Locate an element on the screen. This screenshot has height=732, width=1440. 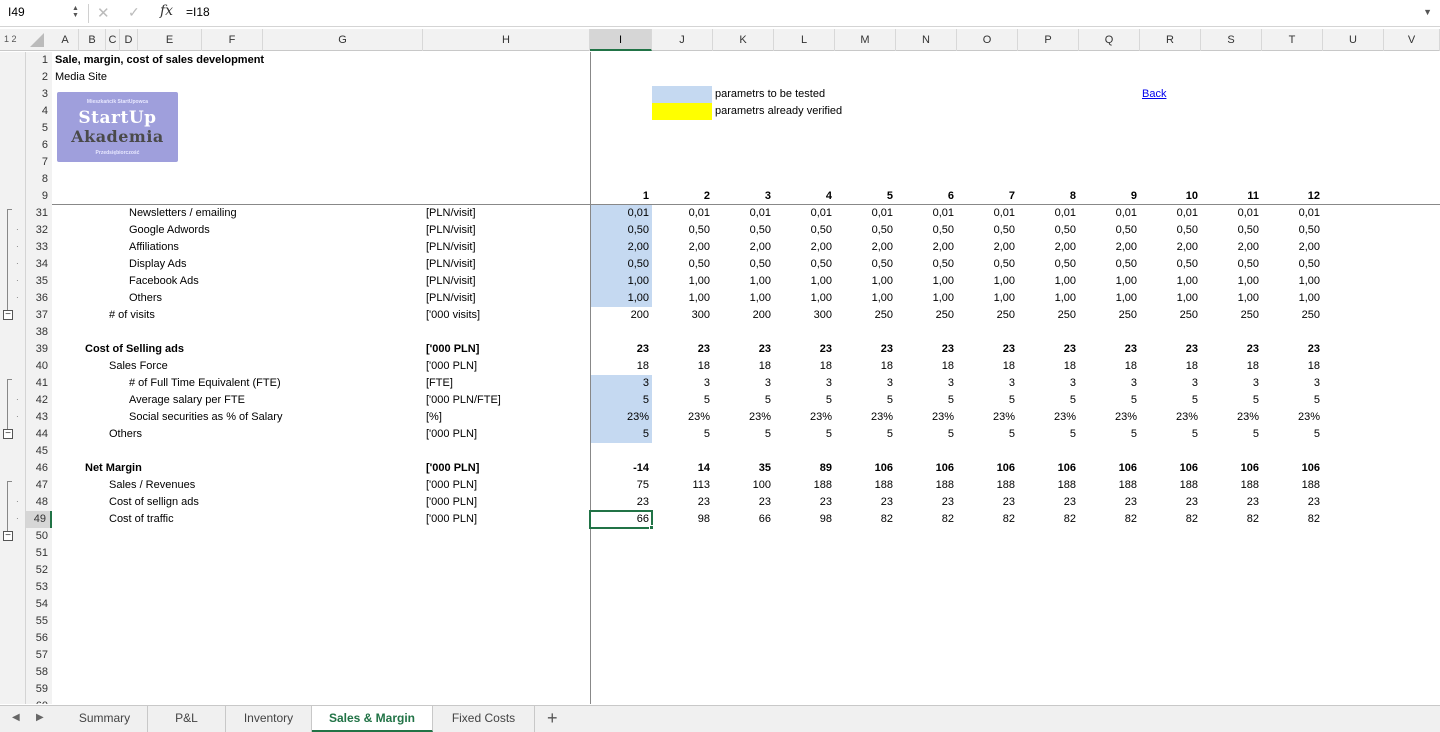
sheet-tab: P&L is located at coordinates (187, 719).